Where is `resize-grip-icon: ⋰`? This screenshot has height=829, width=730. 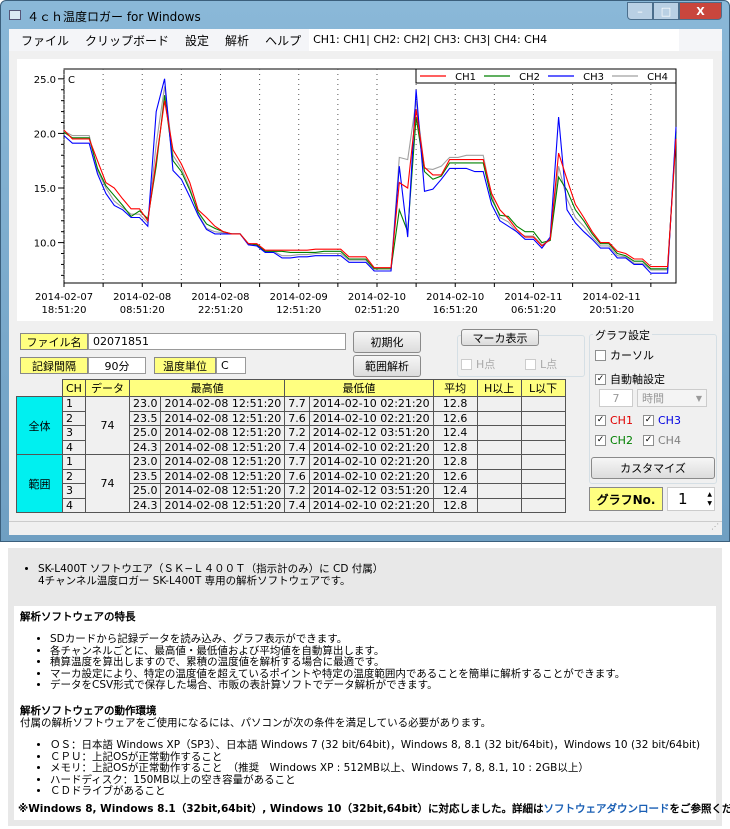 resize-grip-icon: ⋰ is located at coordinates (715, 526).